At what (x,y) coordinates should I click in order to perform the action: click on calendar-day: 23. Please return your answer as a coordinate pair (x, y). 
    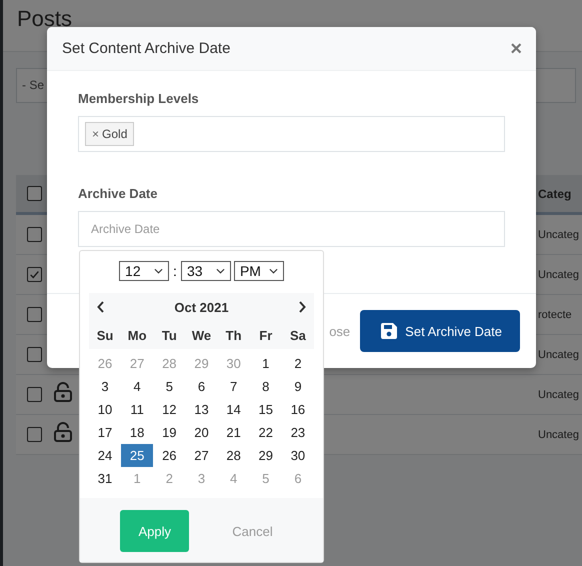
    Looking at the image, I should click on (298, 432).